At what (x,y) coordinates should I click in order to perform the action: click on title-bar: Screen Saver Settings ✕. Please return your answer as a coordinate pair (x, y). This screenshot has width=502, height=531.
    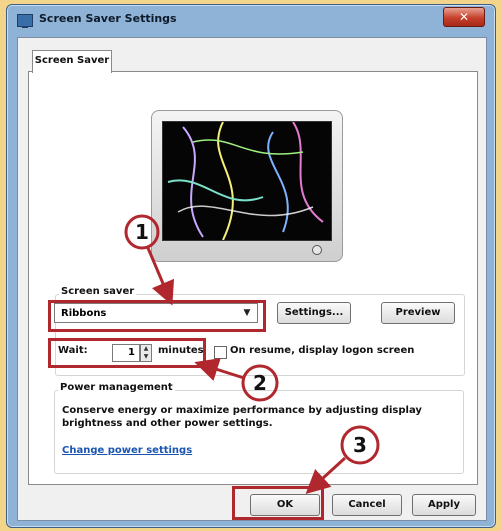
    Looking at the image, I should click on (251, 20).